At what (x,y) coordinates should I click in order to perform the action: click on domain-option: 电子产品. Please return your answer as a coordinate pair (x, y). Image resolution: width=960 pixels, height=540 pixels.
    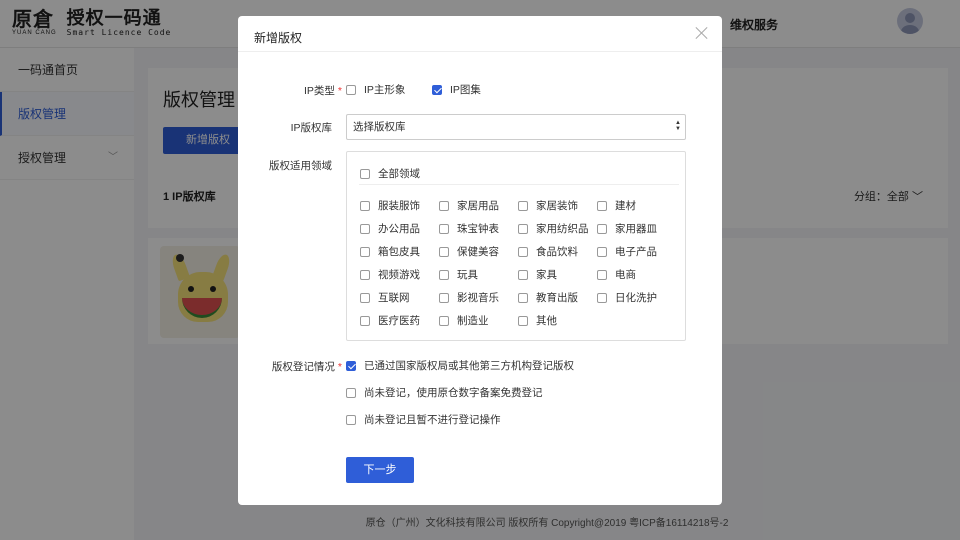
    Looking at the image, I should click on (627, 251).